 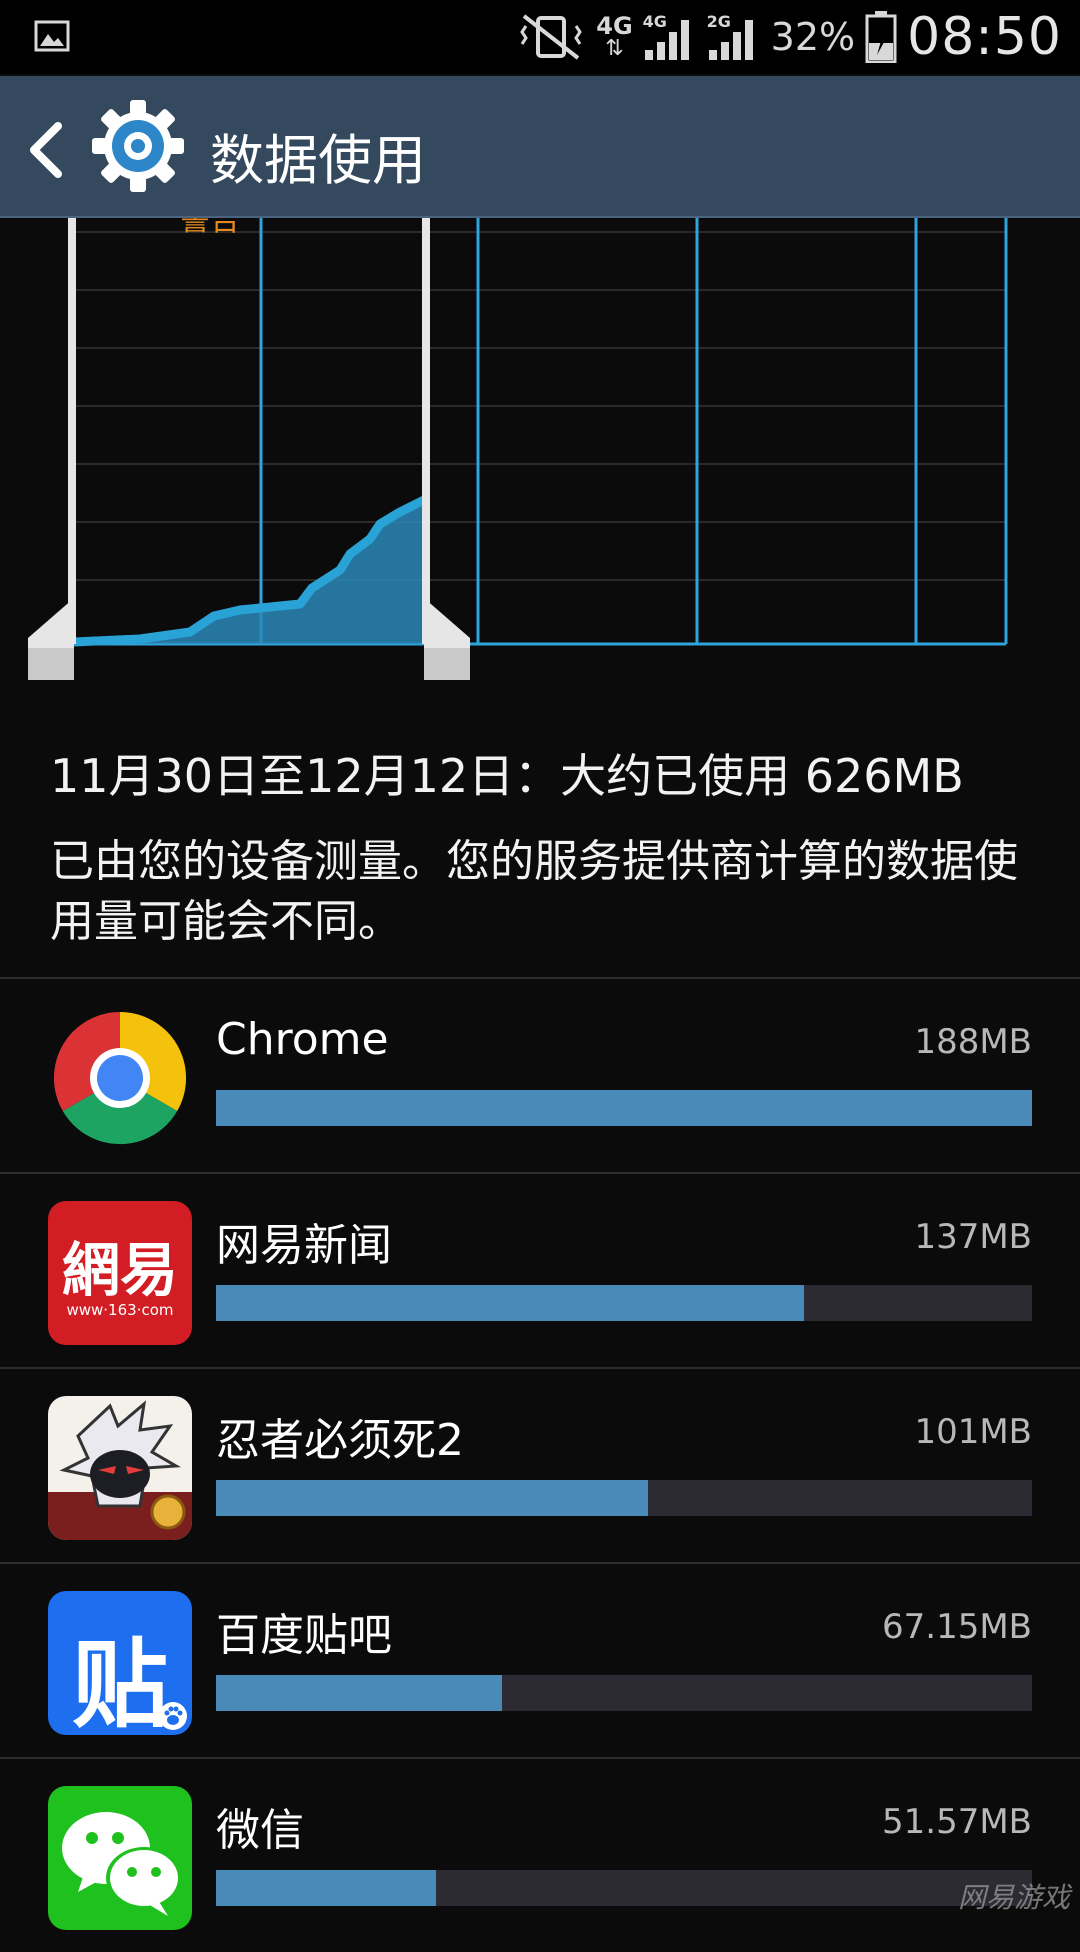 What do you see at coordinates (1013, 1897) in the screenshot?
I see `watermark: 网易游戏` at bounding box center [1013, 1897].